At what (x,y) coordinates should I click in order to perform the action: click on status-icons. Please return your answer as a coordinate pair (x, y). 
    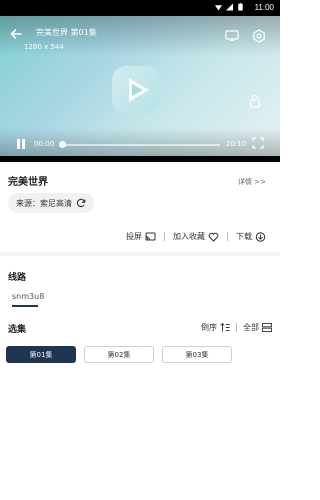
    Looking at the image, I should click on (229, 7).